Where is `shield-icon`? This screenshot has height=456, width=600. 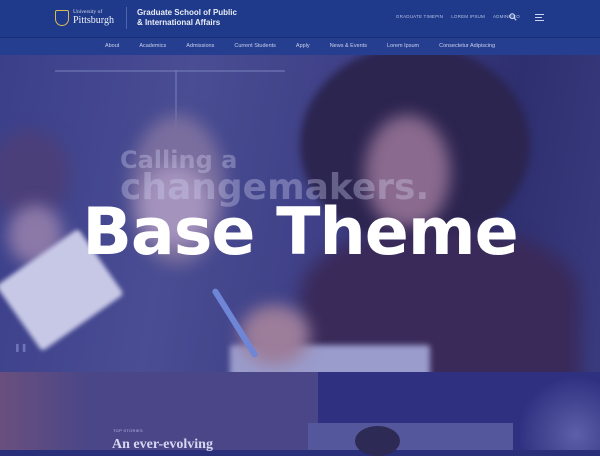 shield-icon is located at coordinates (62, 18).